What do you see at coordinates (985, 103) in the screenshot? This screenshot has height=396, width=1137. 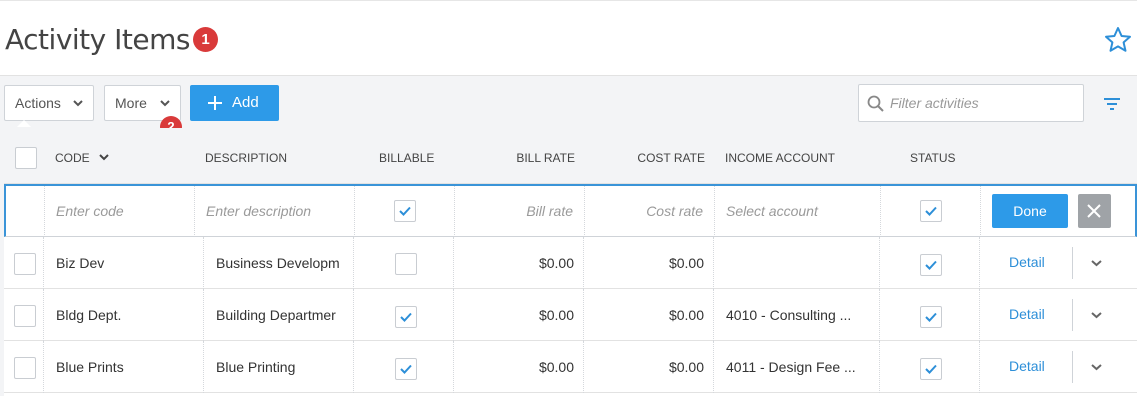 I see `search-input` at bounding box center [985, 103].